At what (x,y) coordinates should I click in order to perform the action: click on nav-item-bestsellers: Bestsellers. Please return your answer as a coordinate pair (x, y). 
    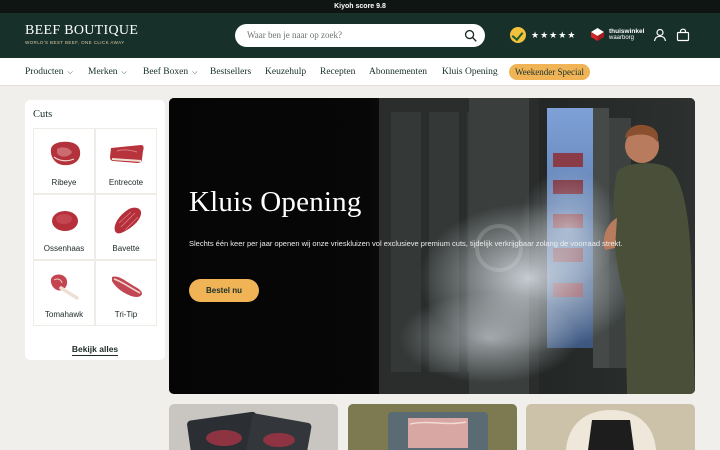
    Looking at the image, I should click on (230, 72).